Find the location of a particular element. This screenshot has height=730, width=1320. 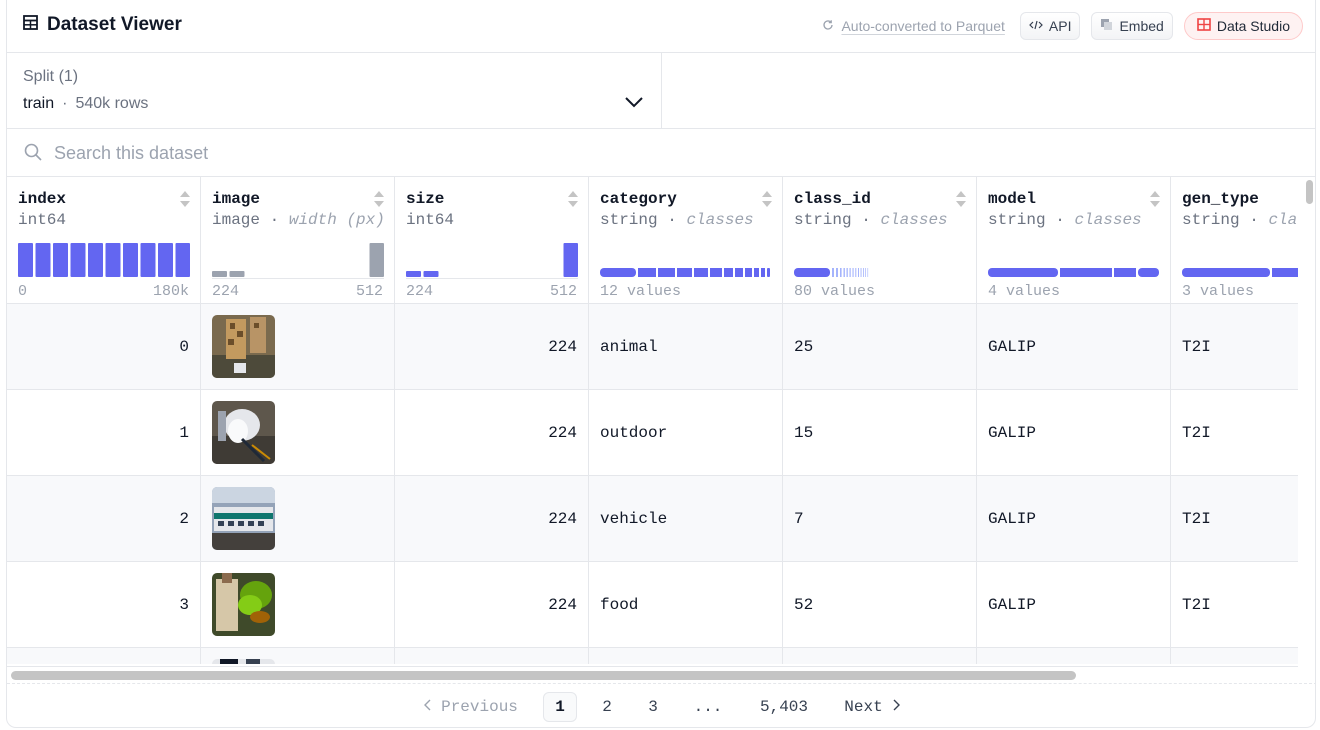

column-type-label: string is located at coordinates (1211, 220).